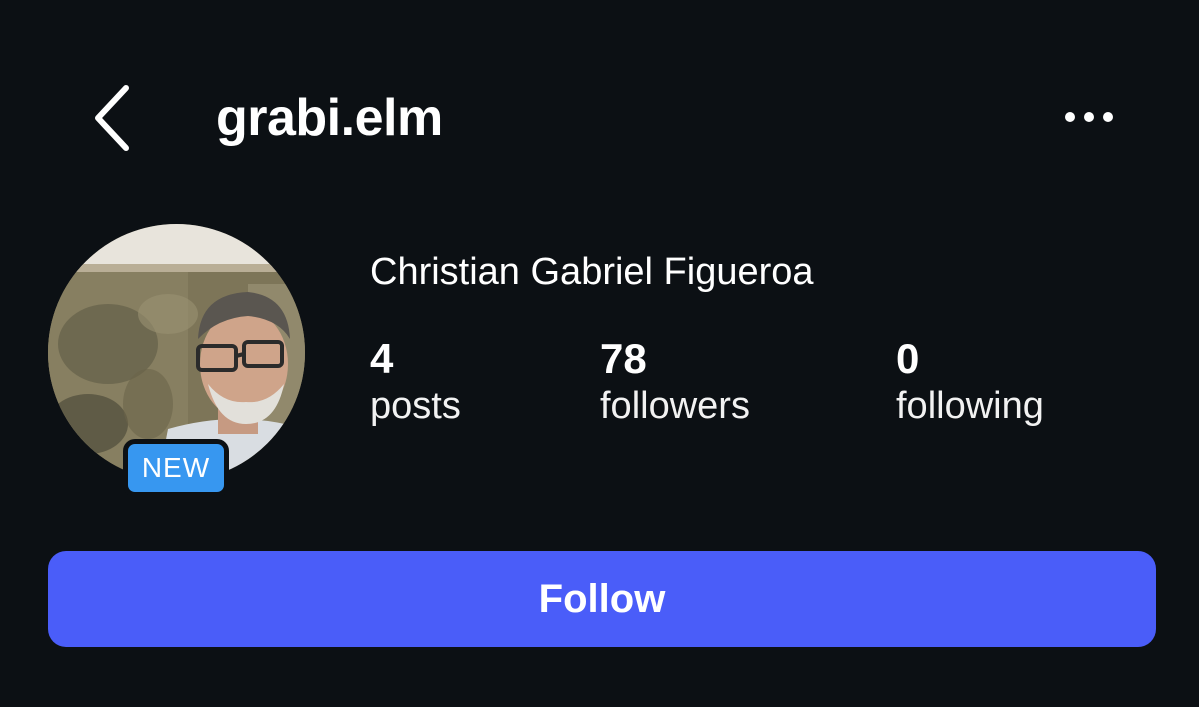  I want to click on followers-label: followers, so click(675, 406).